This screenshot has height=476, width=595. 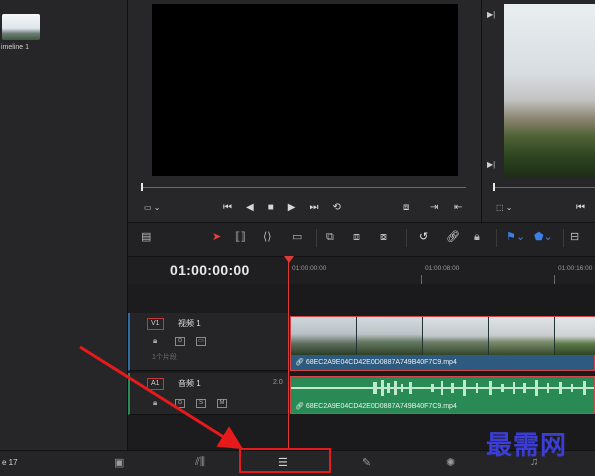 I want to click on annotation-arrow, so click(x=161, y=397).